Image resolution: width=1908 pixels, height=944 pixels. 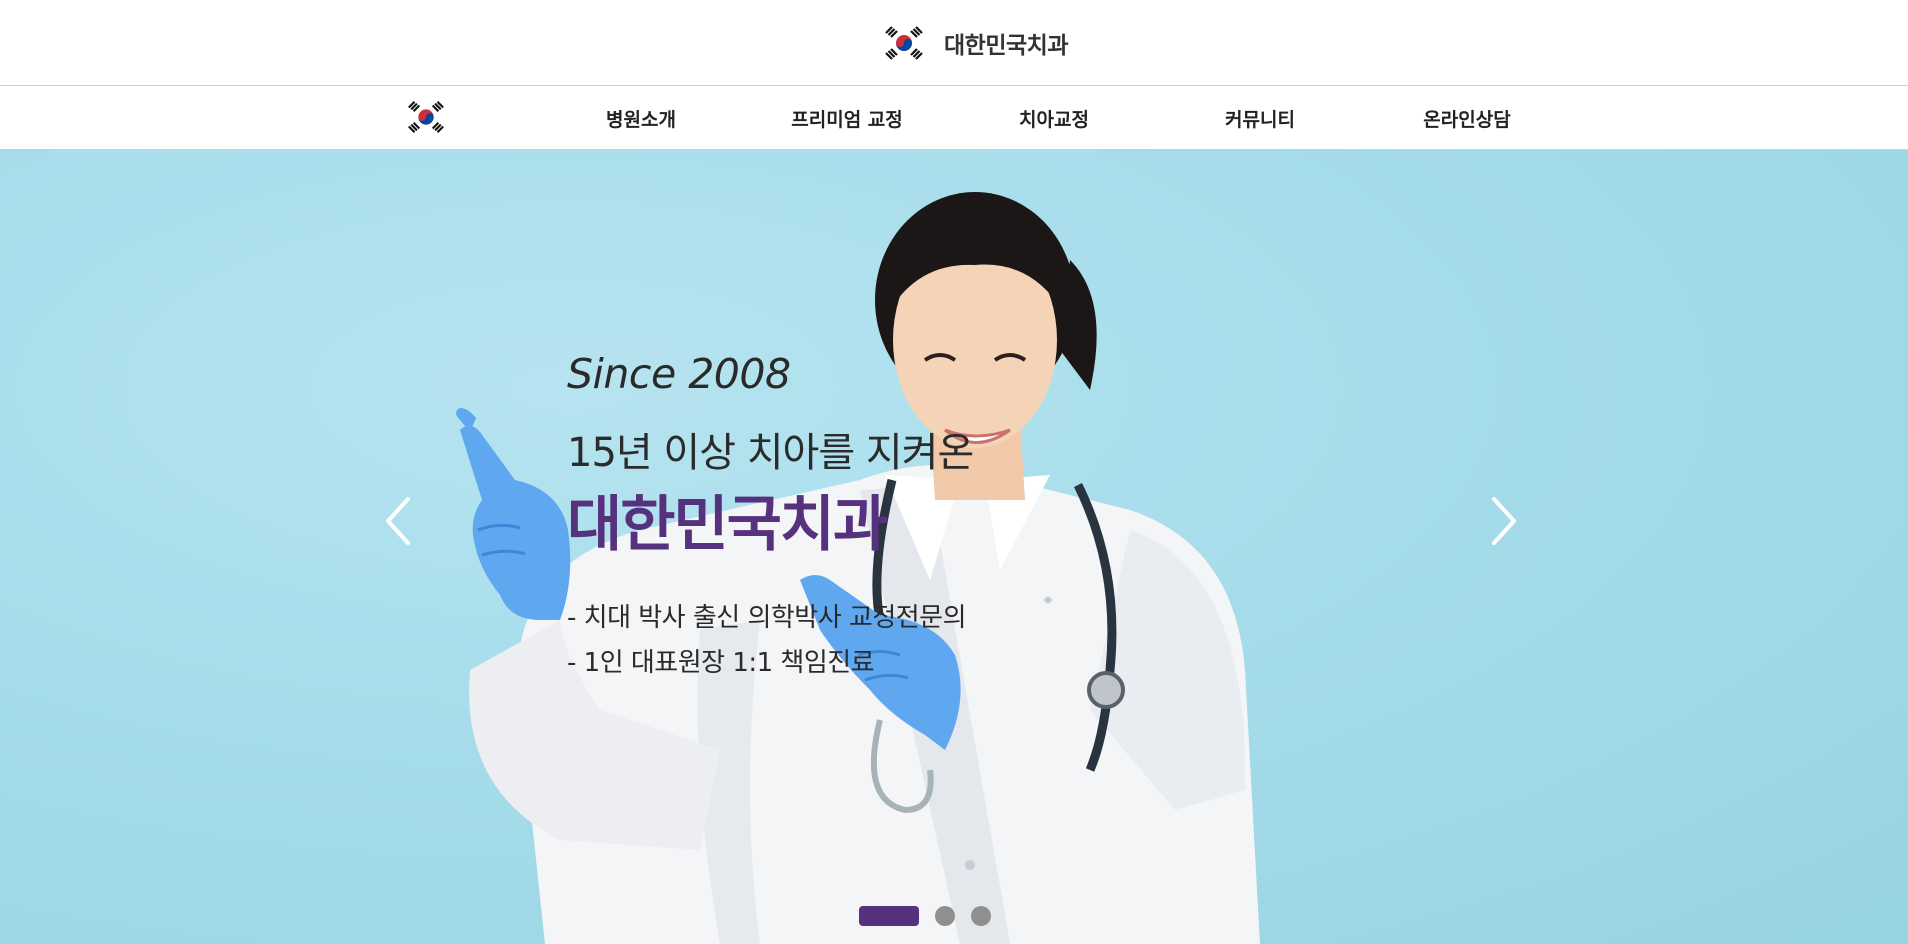 I want to click on top-header: 대한민국치과, so click(x=954, y=43).